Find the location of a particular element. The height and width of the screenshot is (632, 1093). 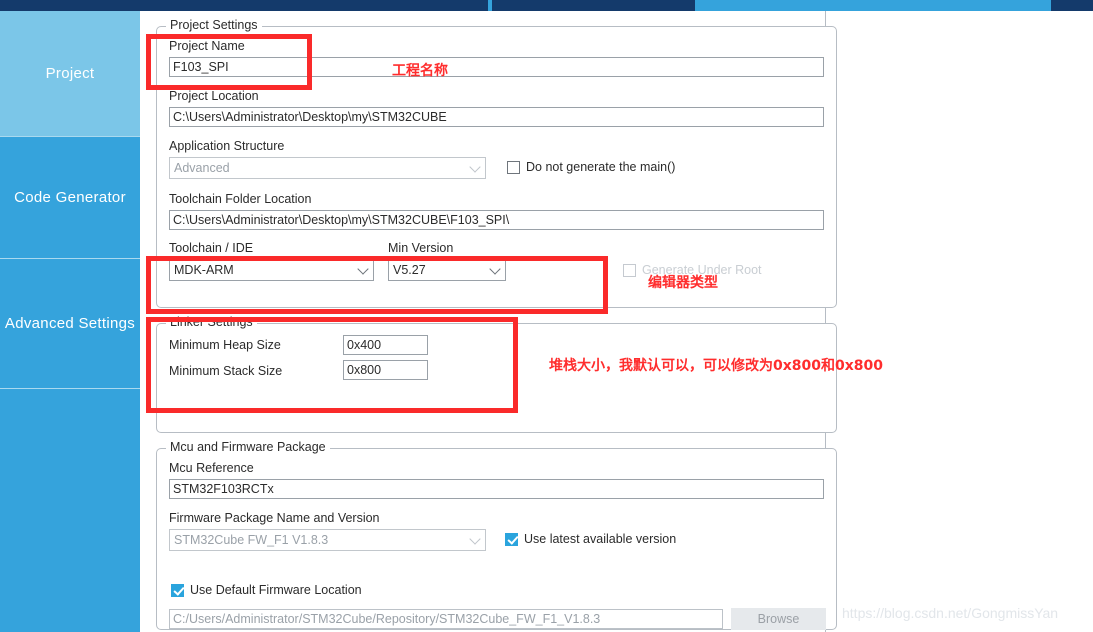

do-not-generate-main-label: Do not generate the main() is located at coordinates (601, 167).